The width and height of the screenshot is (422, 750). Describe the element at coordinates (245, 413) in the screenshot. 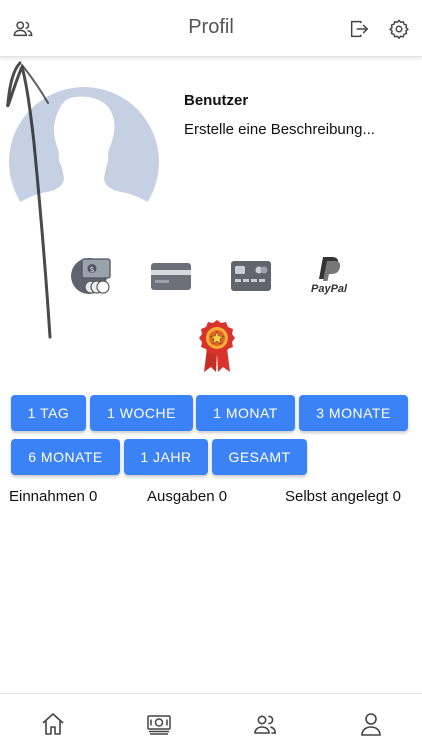

I see `period-button-1-monat: 1 MONAT` at that location.